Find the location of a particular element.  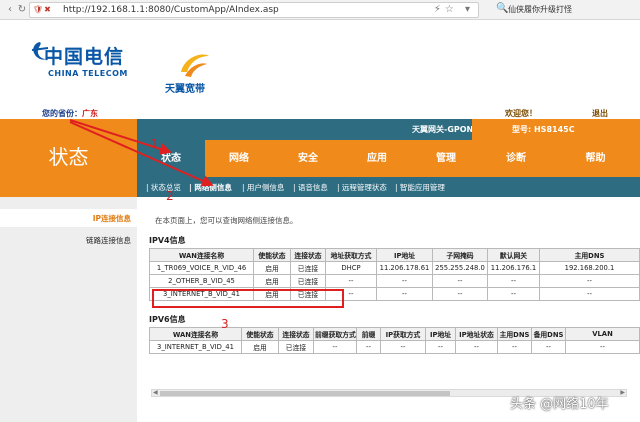

annotation-number-2: 2 is located at coordinates (170, 196).